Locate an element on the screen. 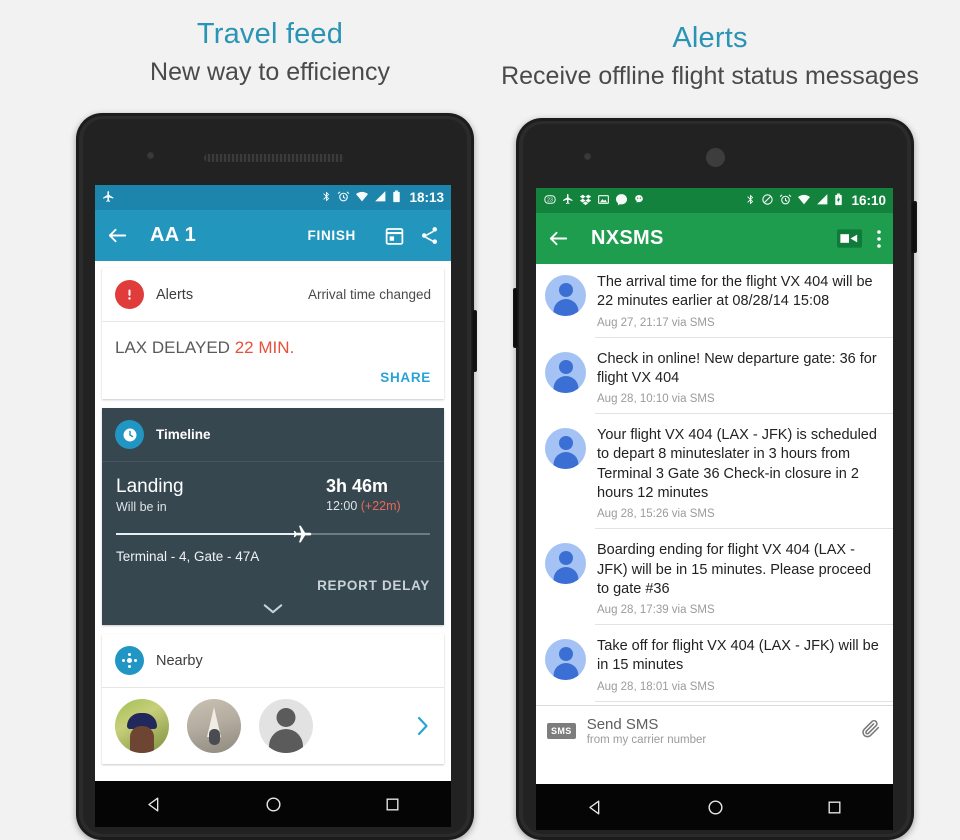 This screenshot has height=840, width=960. alerts-card-body: LAX DELAYED 22 MIN. is located at coordinates (273, 342).